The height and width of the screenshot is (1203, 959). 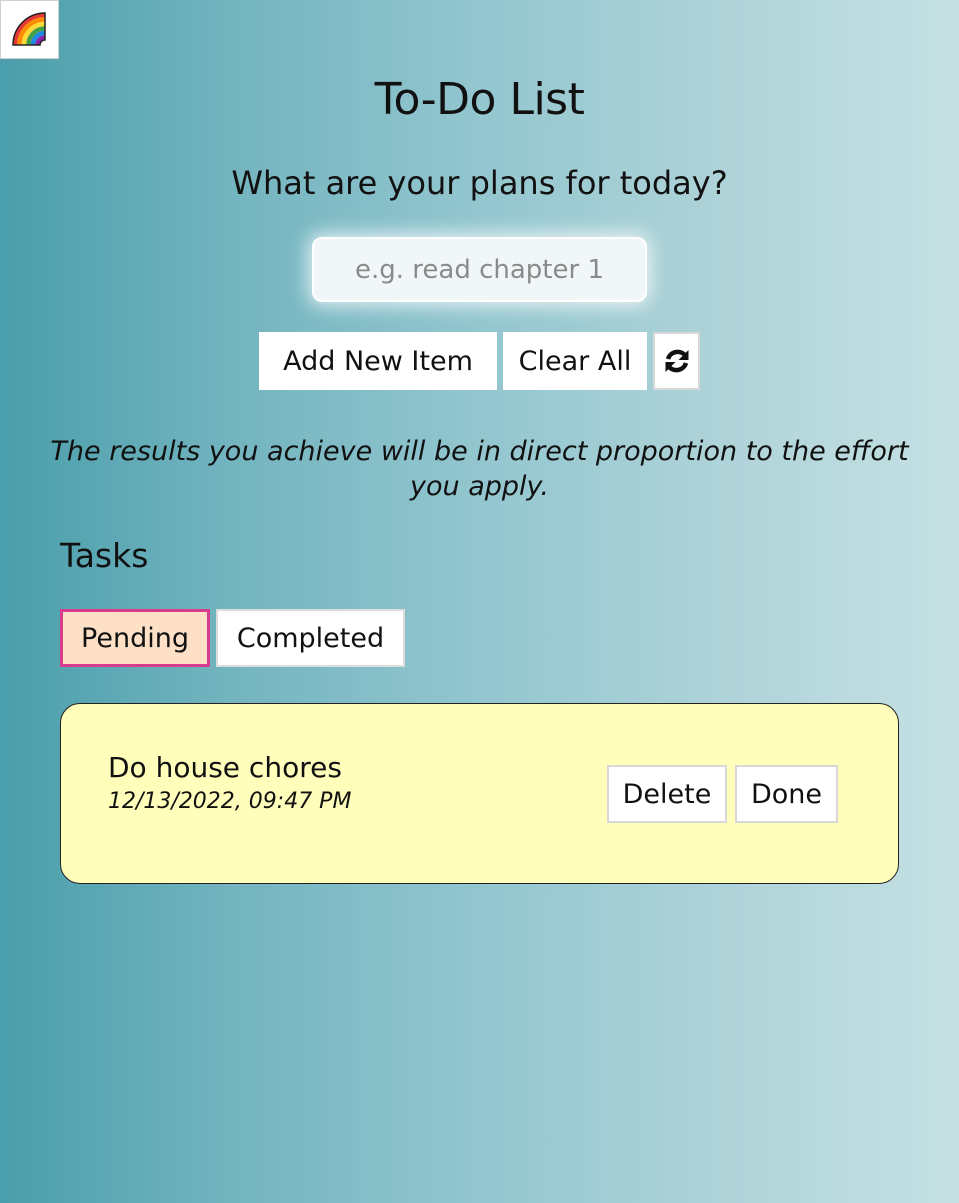 What do you see at coordinates (479, 99) in the screenshot?
I see `page-title: To-Do List` at bounding box center [479, 99].